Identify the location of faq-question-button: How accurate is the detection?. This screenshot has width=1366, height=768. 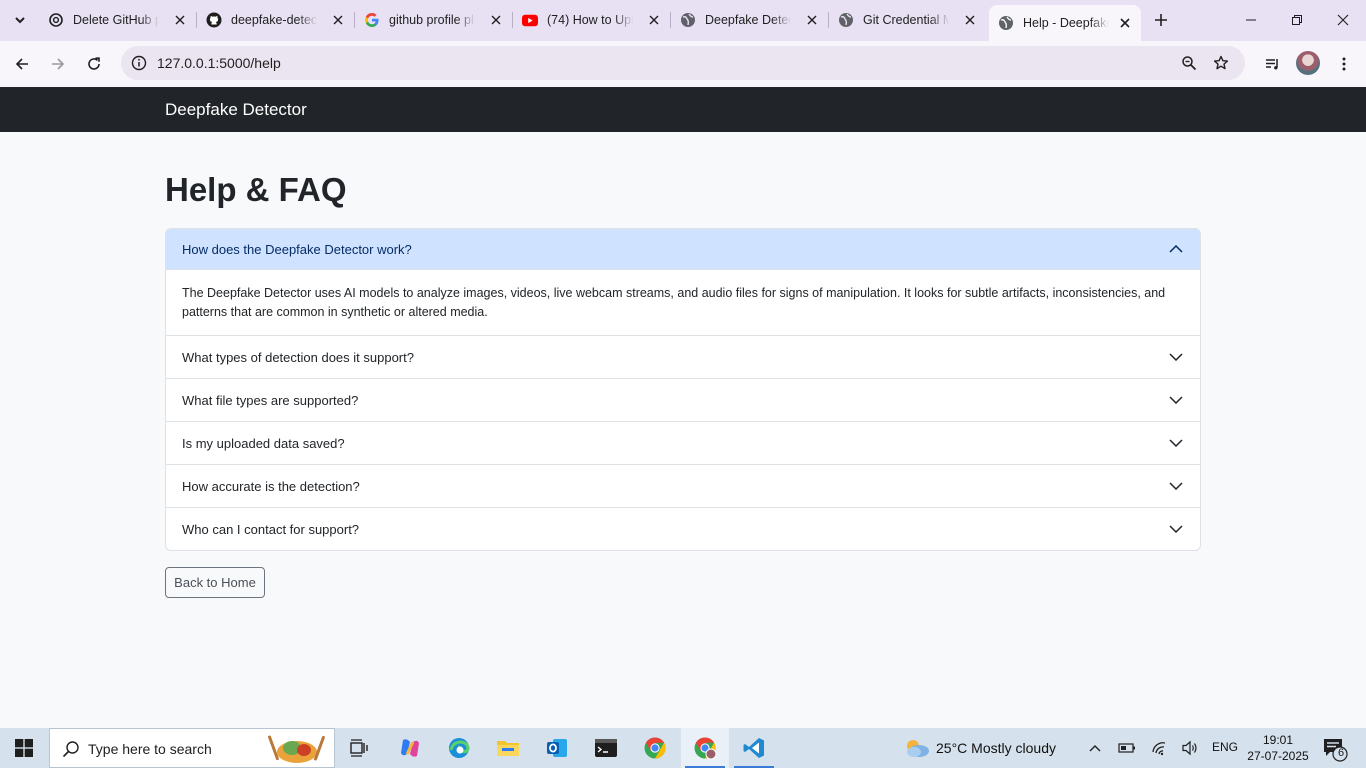
(683, 486).